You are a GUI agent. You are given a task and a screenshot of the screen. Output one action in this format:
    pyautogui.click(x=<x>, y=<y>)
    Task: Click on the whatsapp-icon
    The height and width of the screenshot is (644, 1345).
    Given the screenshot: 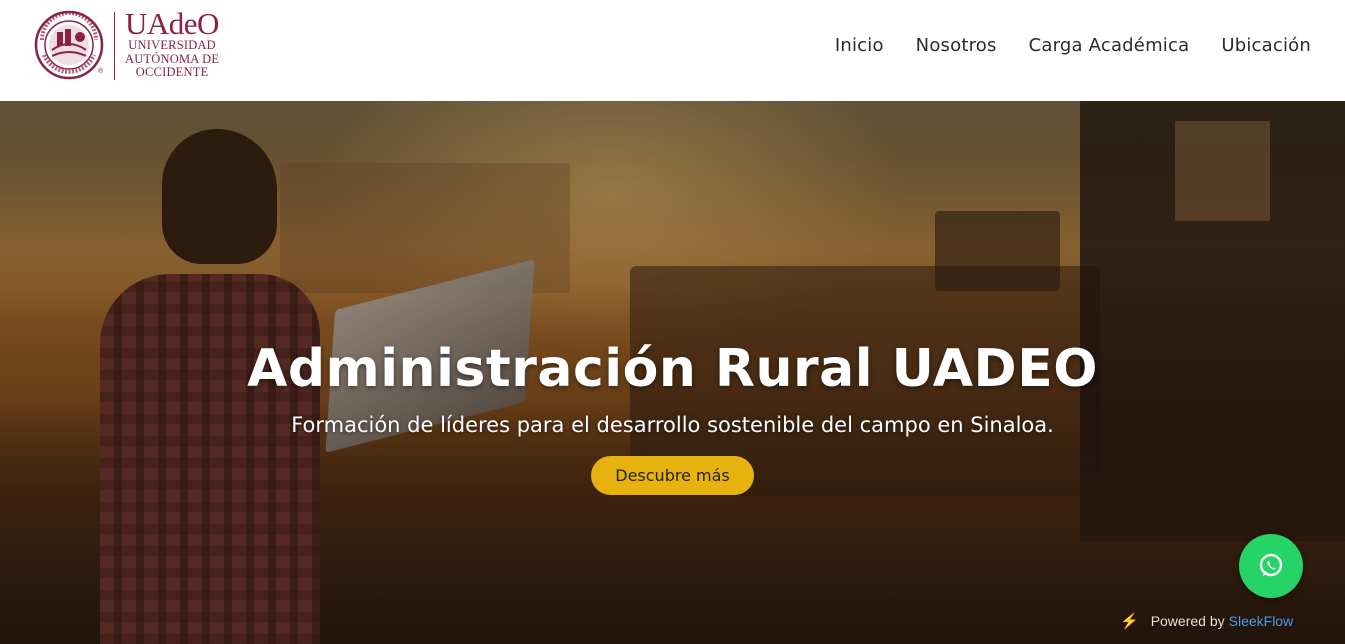 What is the action you would take?
    pyautogui.click(x=1271, y=565)
    